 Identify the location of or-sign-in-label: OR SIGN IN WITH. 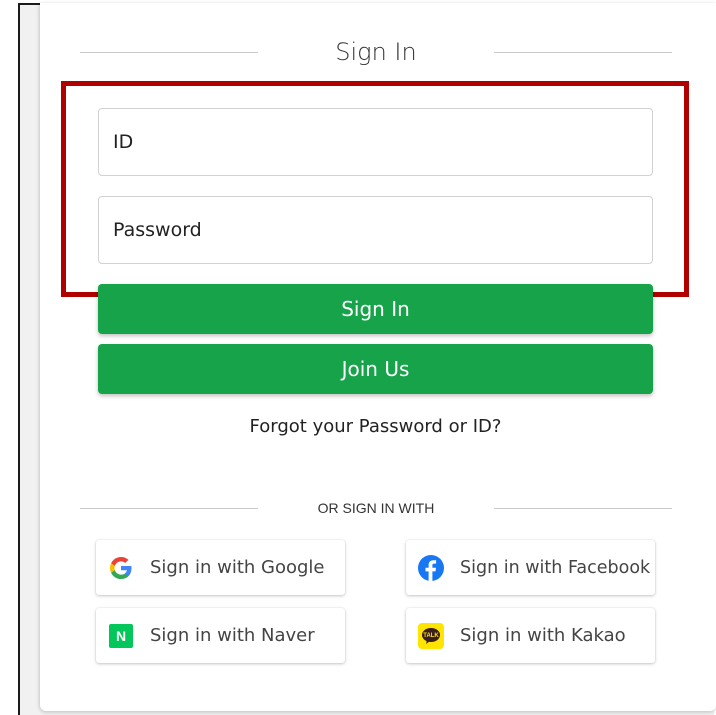
(376, 508).